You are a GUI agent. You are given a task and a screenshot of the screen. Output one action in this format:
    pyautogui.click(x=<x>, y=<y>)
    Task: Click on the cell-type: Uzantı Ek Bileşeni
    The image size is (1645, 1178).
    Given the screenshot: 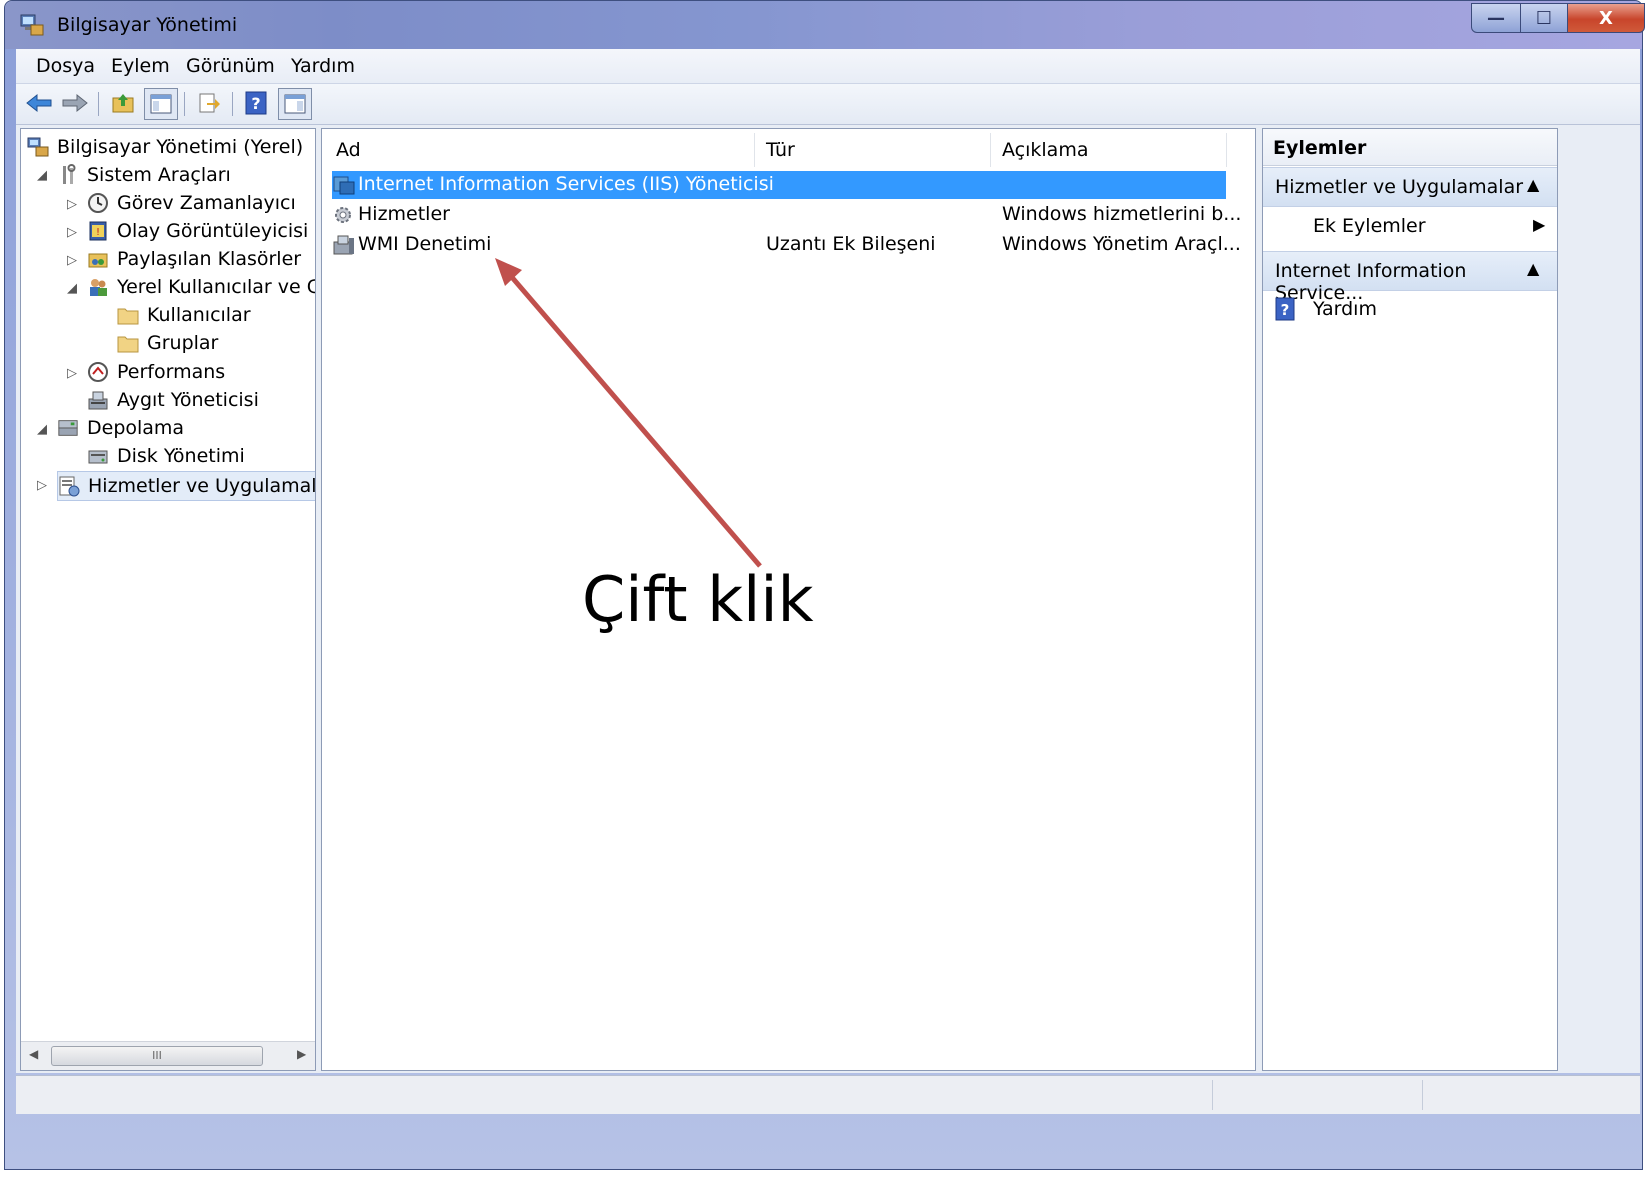 What is the action you would take?
    pyautogui.click(x=851, y=244)
    